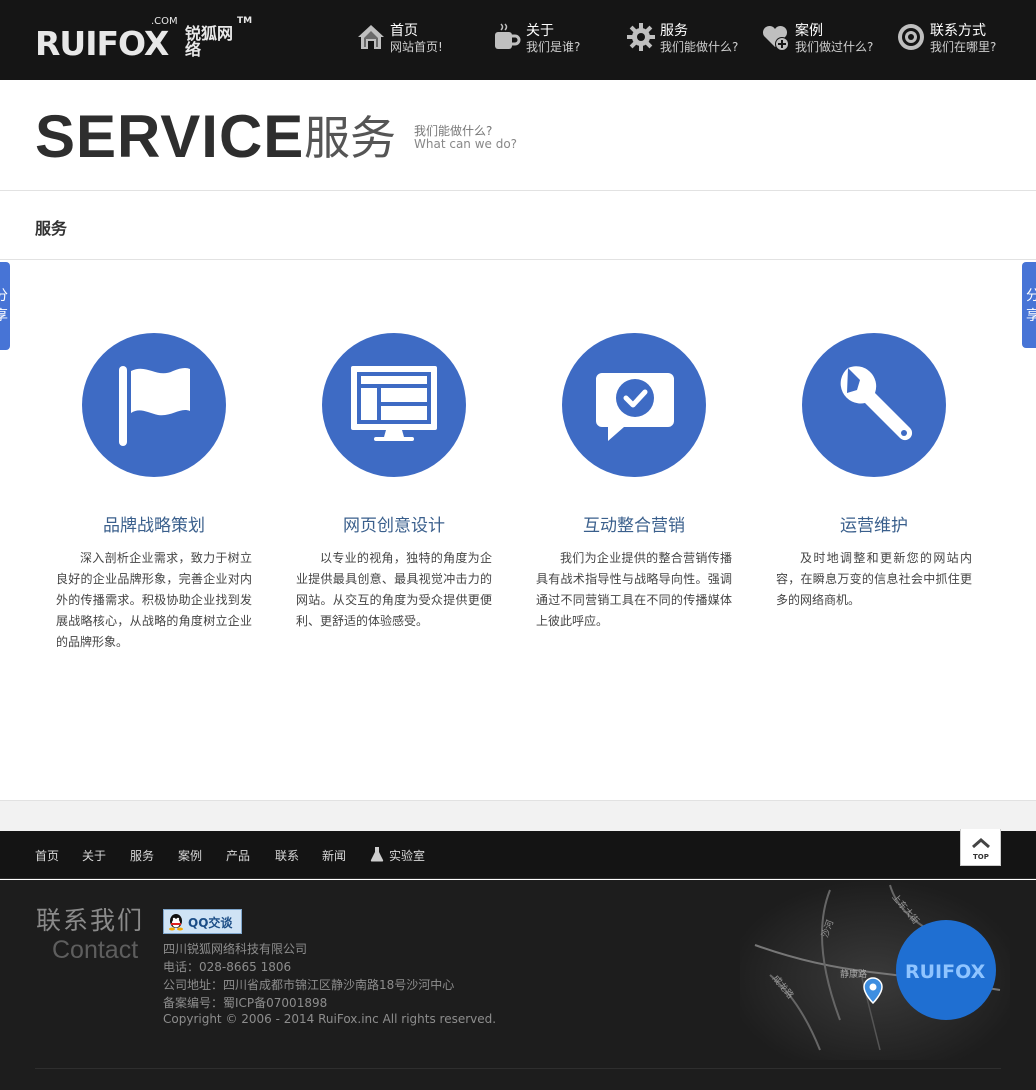  Describe the element at coordinates (963, 47) in the screenshot. I see `nav-subtitle: 我们在哪里?` at that location.